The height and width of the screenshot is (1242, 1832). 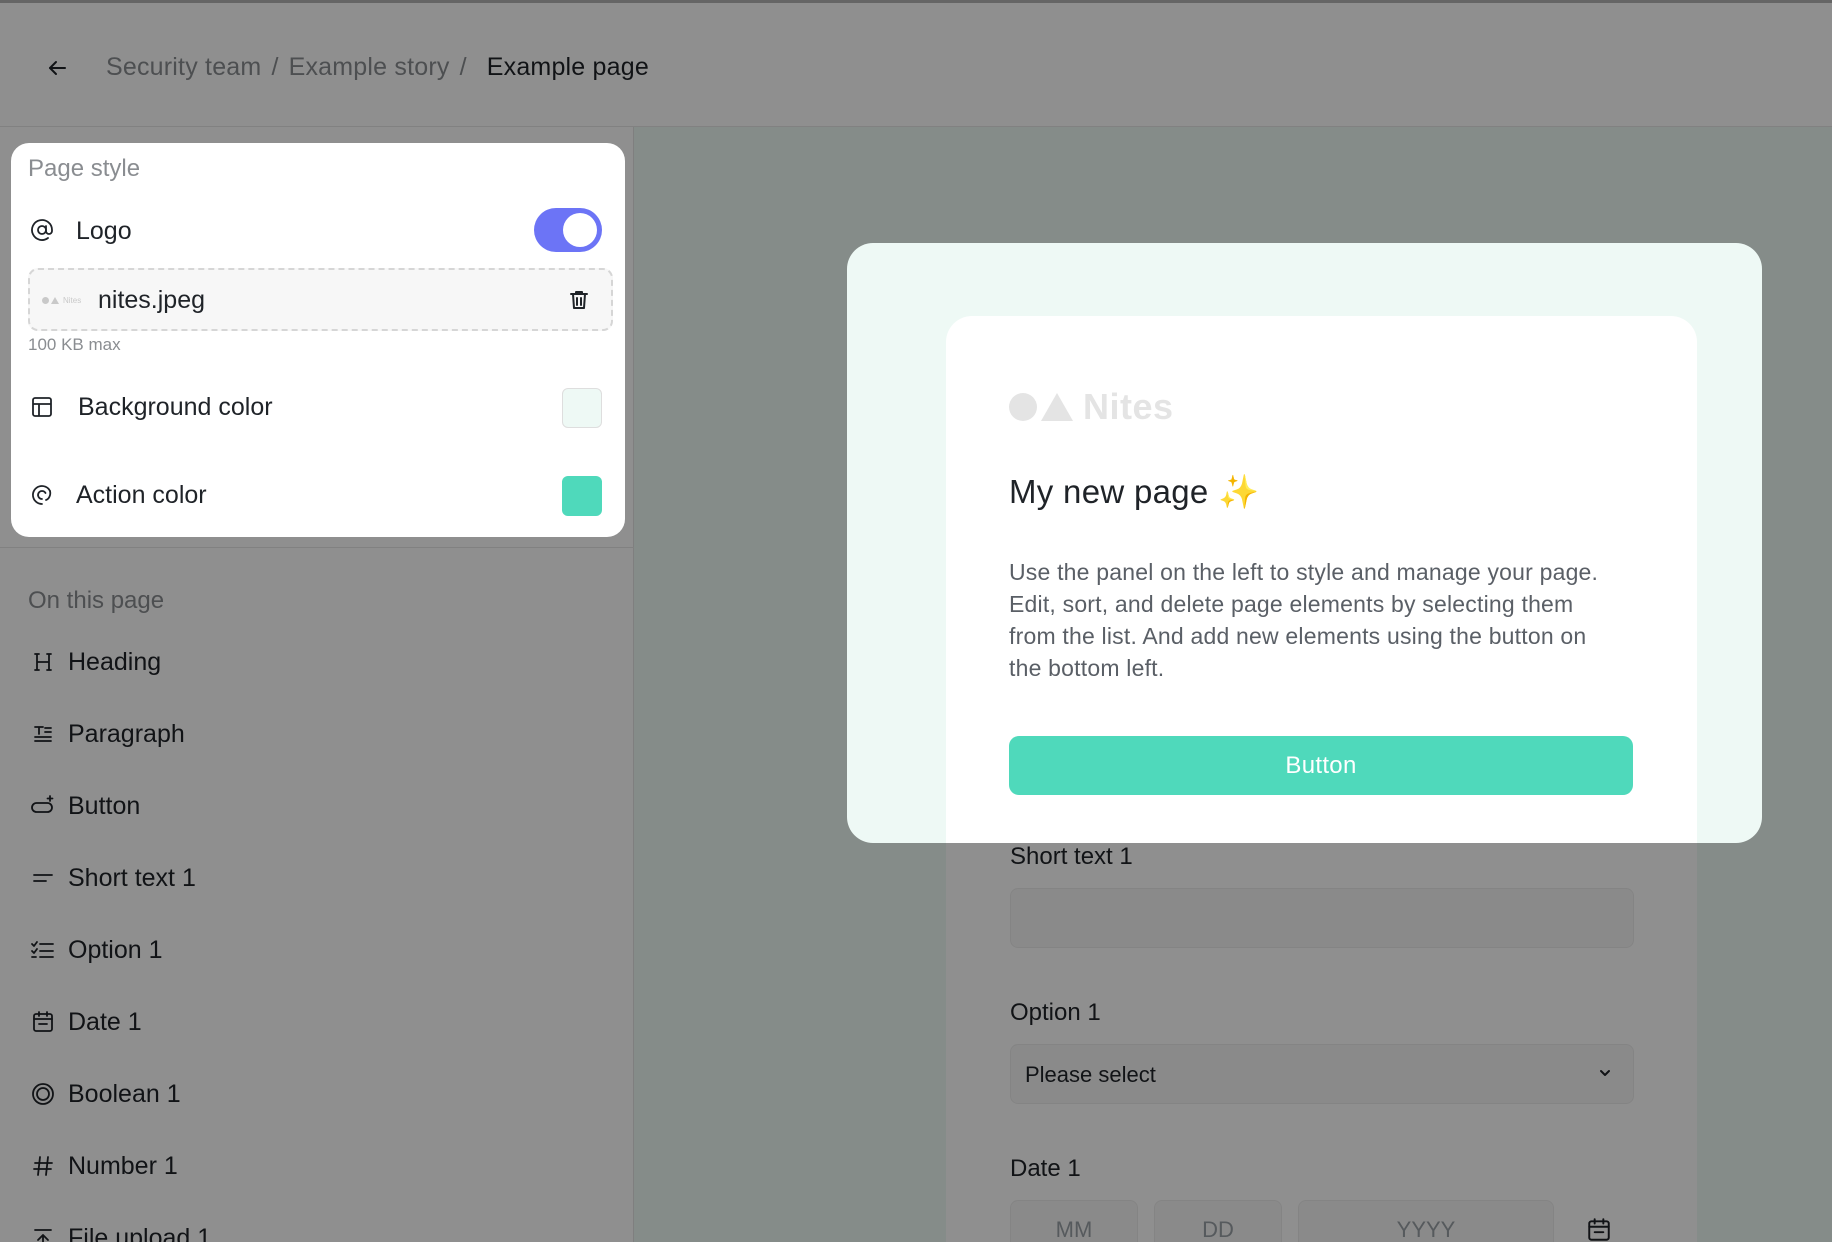 I want to click on action-color-swatch, so click(x=582, y=496).